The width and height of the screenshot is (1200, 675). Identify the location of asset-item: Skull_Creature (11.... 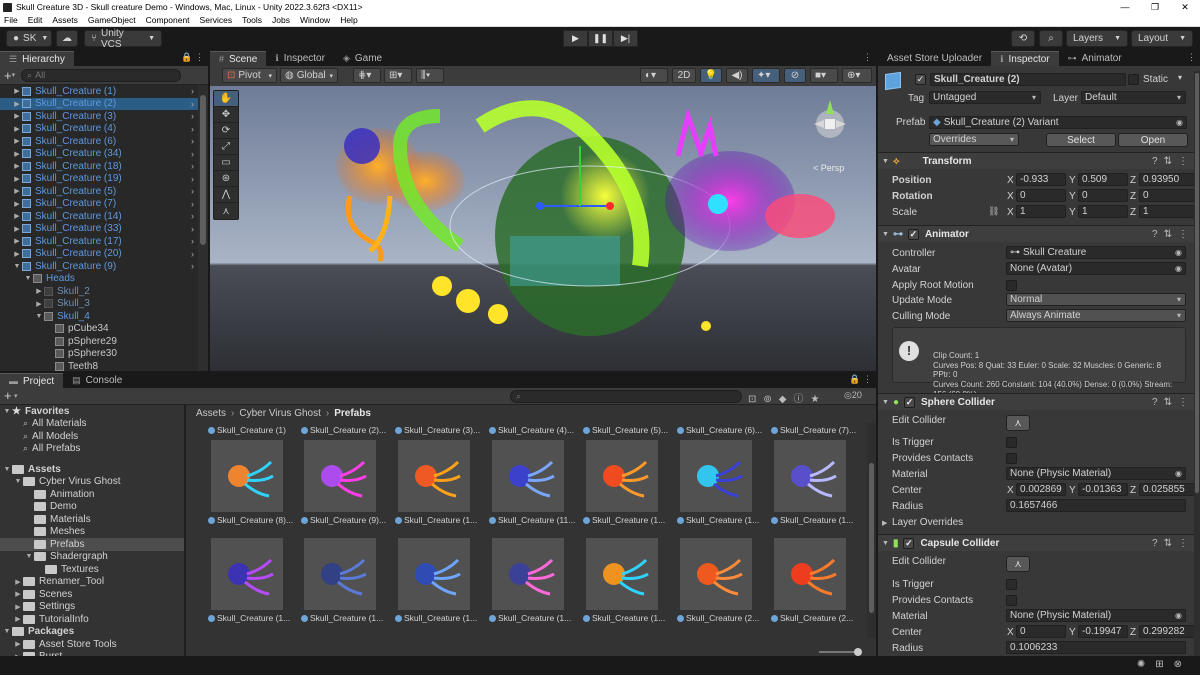
(533, 482).